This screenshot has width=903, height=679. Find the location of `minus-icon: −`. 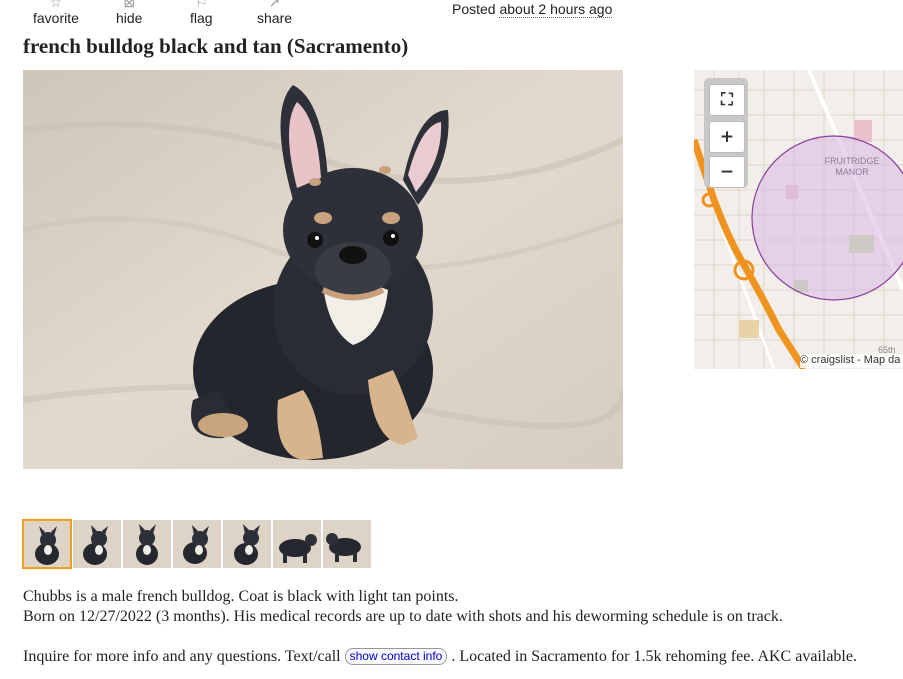

minus-icon: − is located at coordinates (727, 172).